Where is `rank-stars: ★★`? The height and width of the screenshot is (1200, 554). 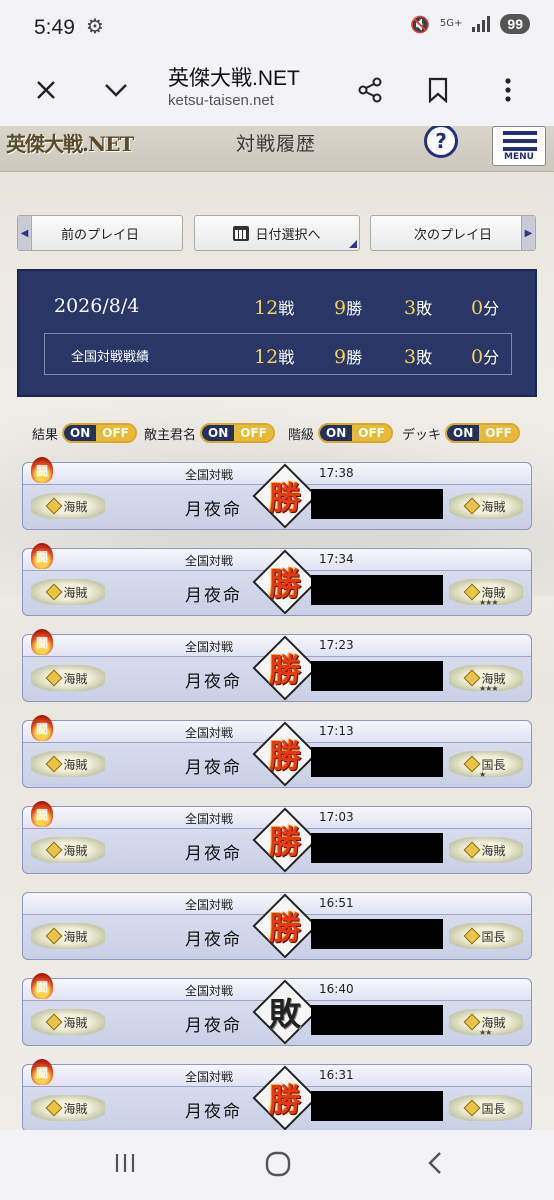 rank-stars: ★★ is located at coordinates (485, 1032).